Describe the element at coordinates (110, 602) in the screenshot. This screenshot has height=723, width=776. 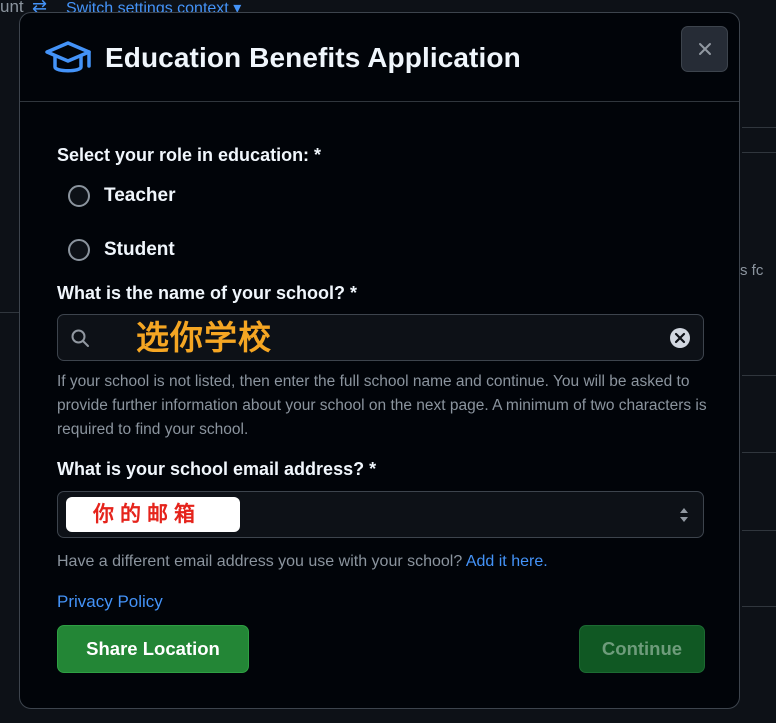
I see `privacy-policy-link: Privacy Policy` at that location.